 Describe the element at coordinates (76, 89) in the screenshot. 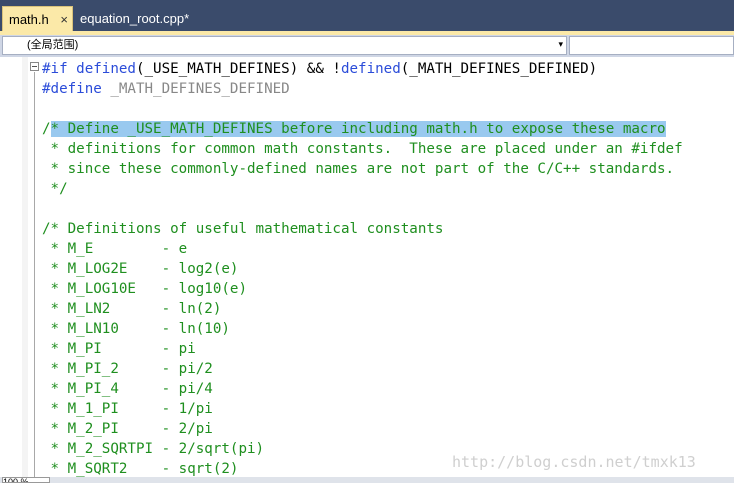

I see `code-token: #define` at that location.